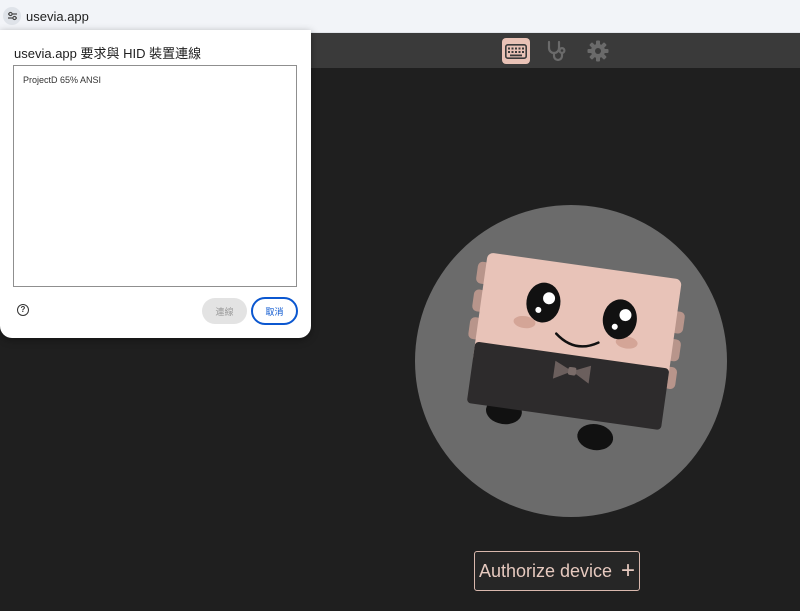 The height and width of the screenshot is (611, 800). What do you see at coordinates (274, 311) in the screenshot?
I see `cancel-button: 取消` at bounding box center [274, 311].